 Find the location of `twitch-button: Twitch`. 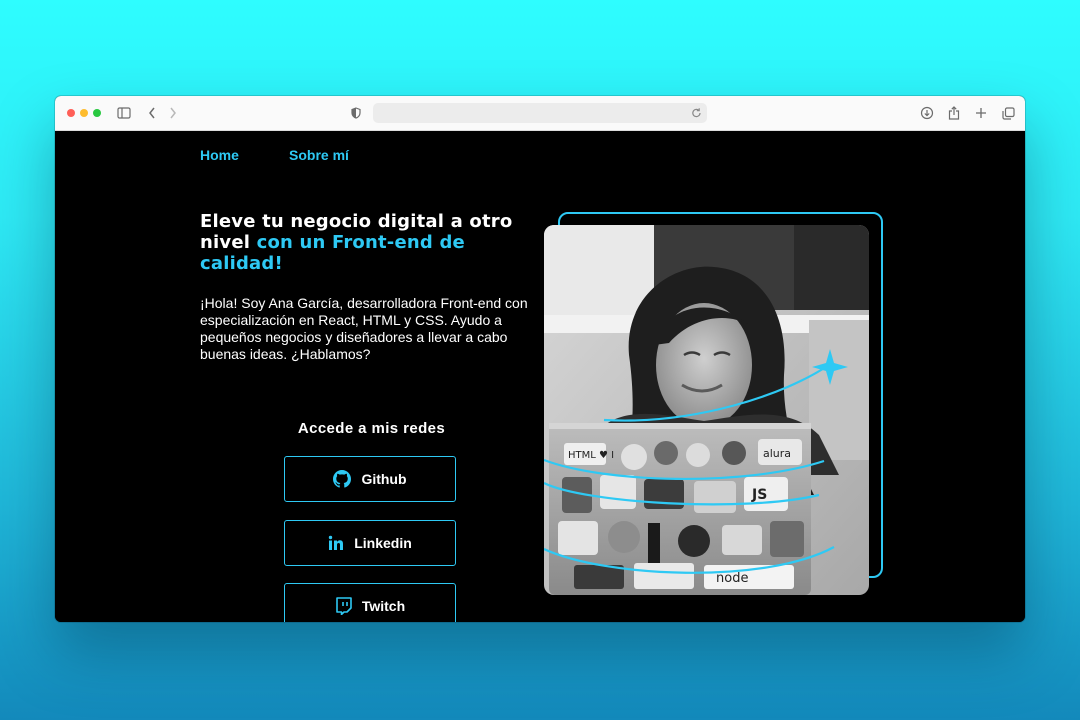

twitch-button: Twitch is located at coordinates (370, 602).